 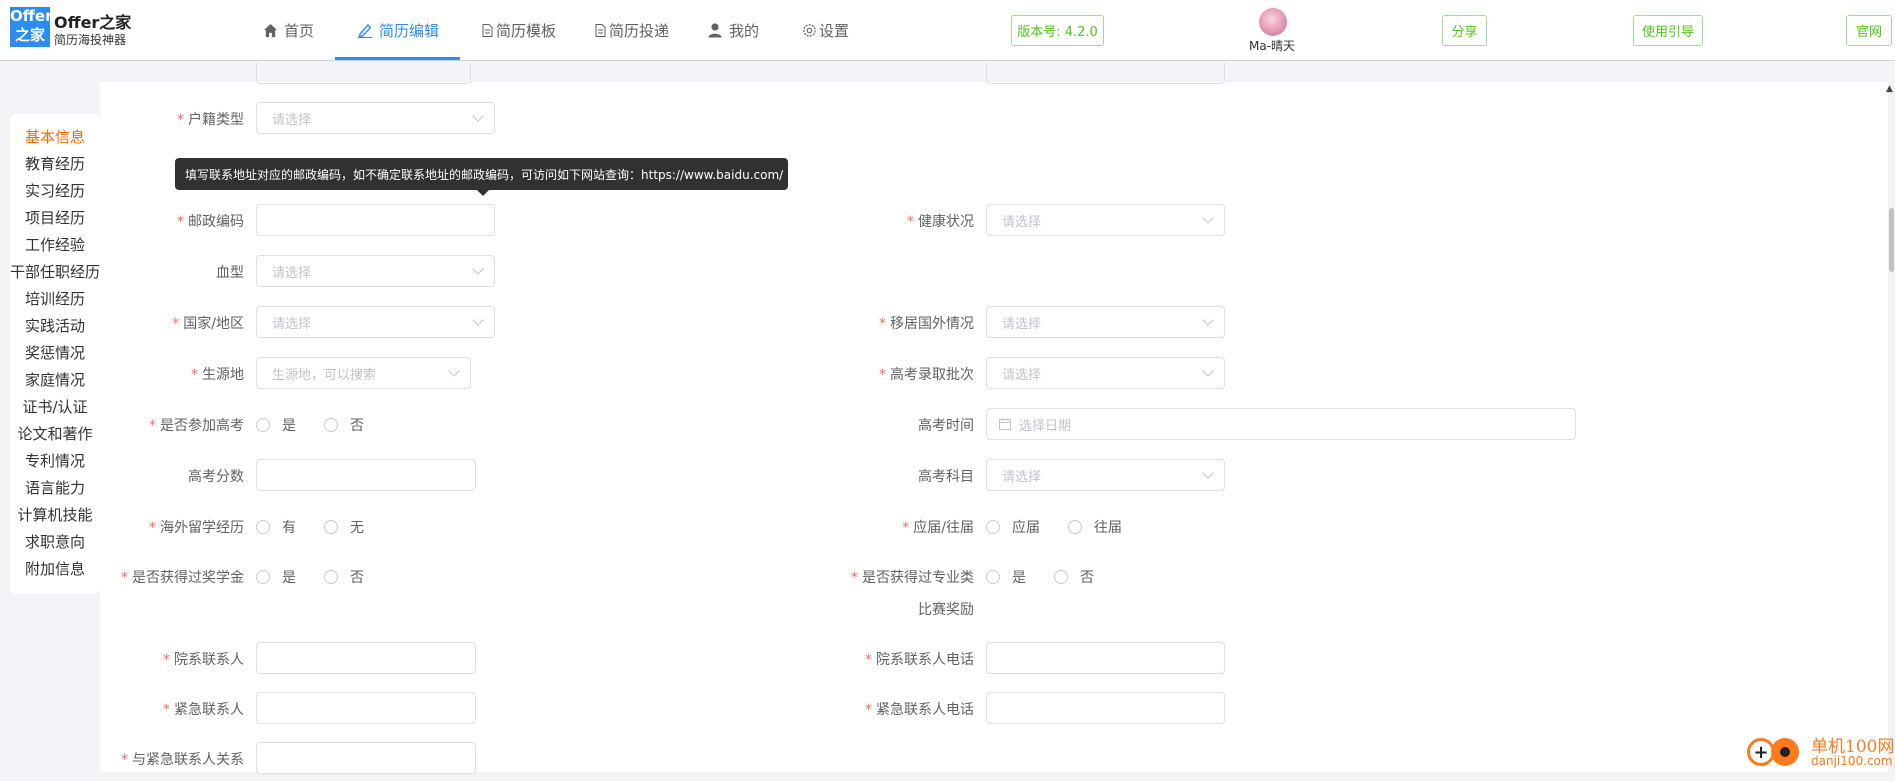 What do you see at coordinates (276, 577) in the screenshot?
I see `scholarship-yes-radio: 是` at bounding box center [276, 577].